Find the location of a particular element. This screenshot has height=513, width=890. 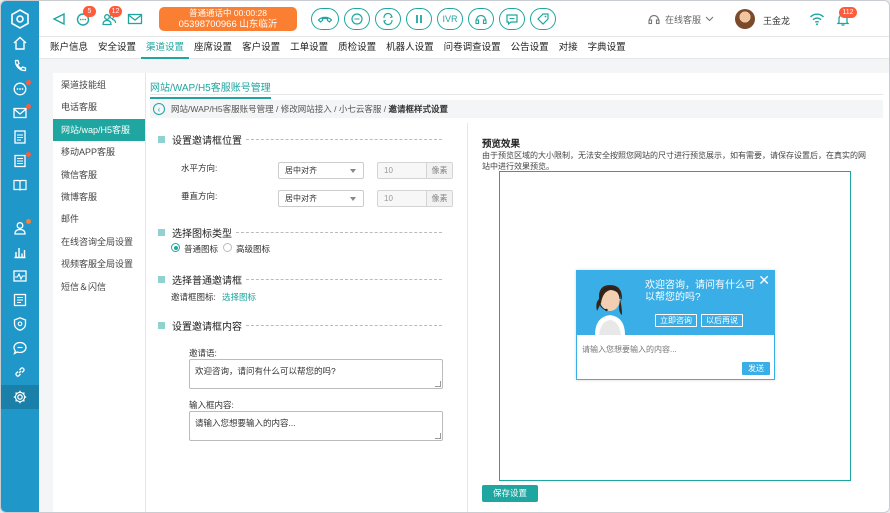

menu-survey-settings: 问卷调查设置 is located at coordinates (472, 48).